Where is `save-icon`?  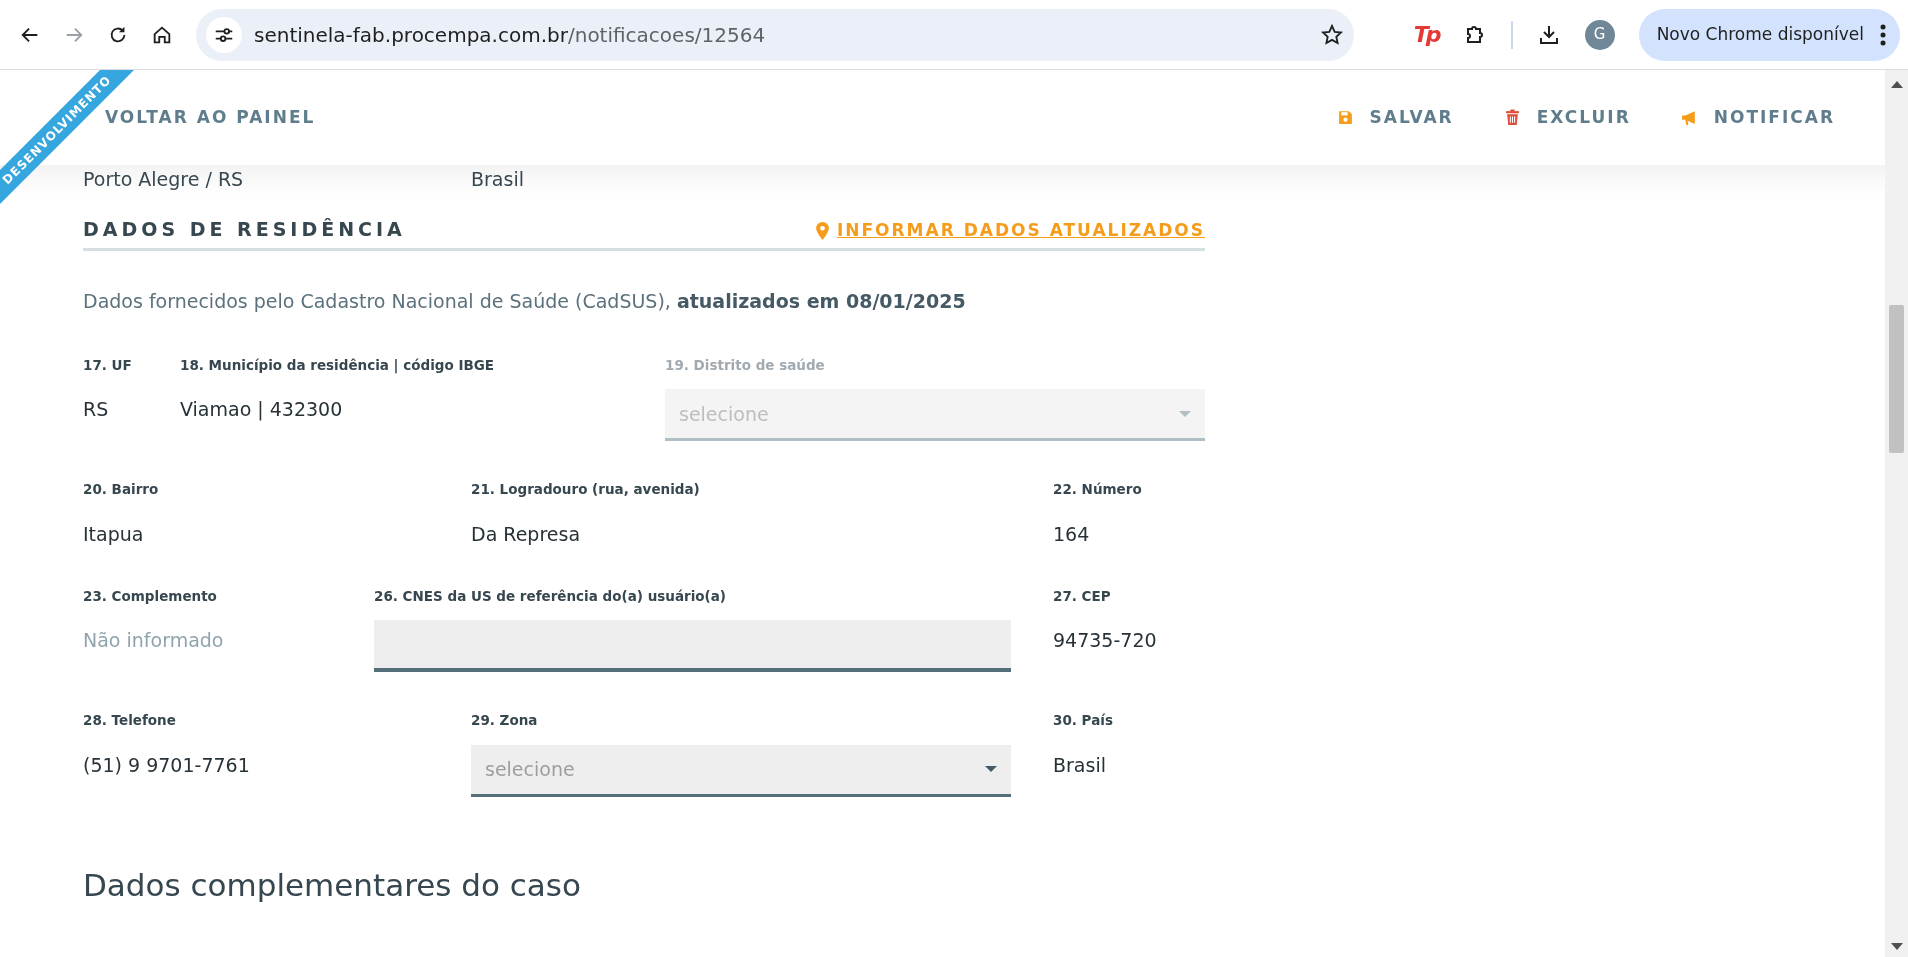
save-icon is located at coordinates (1345, 117).